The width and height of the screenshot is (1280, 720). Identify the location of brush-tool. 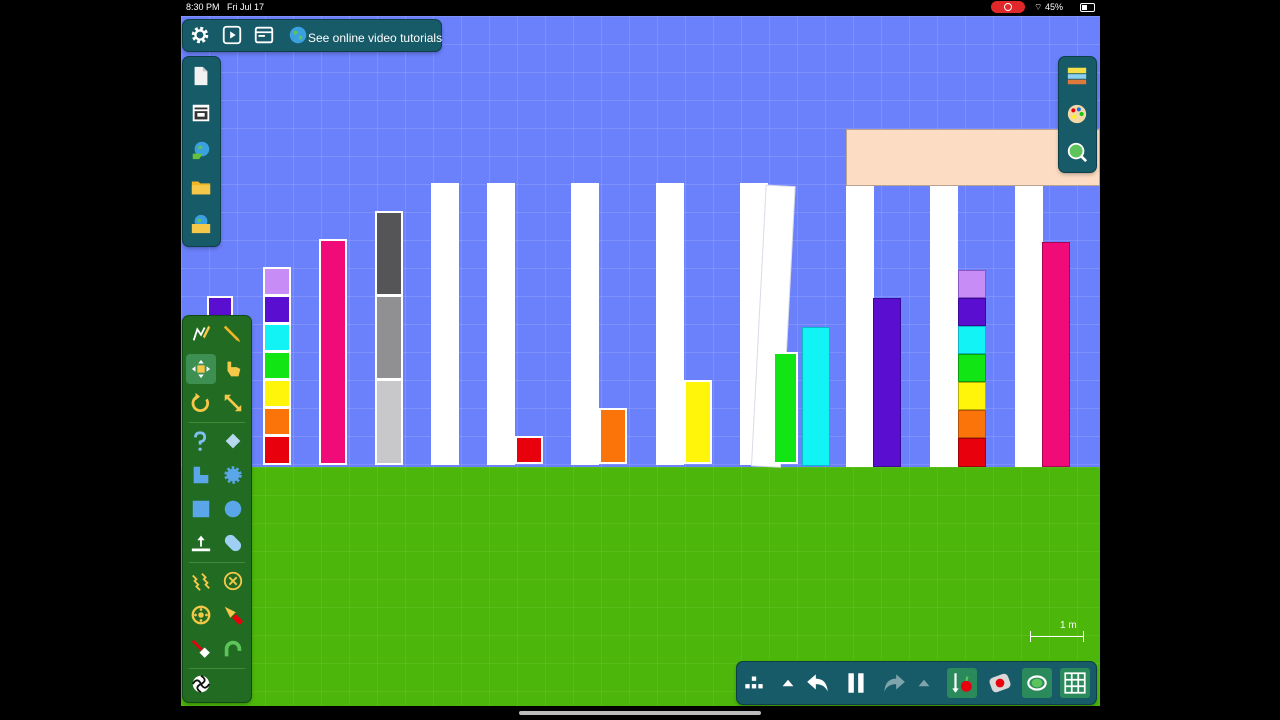
(233, 333).